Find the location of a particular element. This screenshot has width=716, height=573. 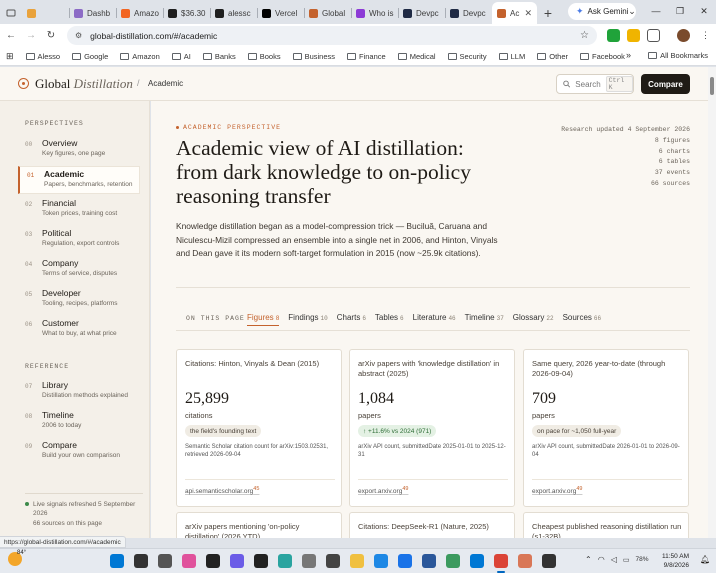

card-source-link: api.semanticscholar.org45 is located at coordinates (222, 490).